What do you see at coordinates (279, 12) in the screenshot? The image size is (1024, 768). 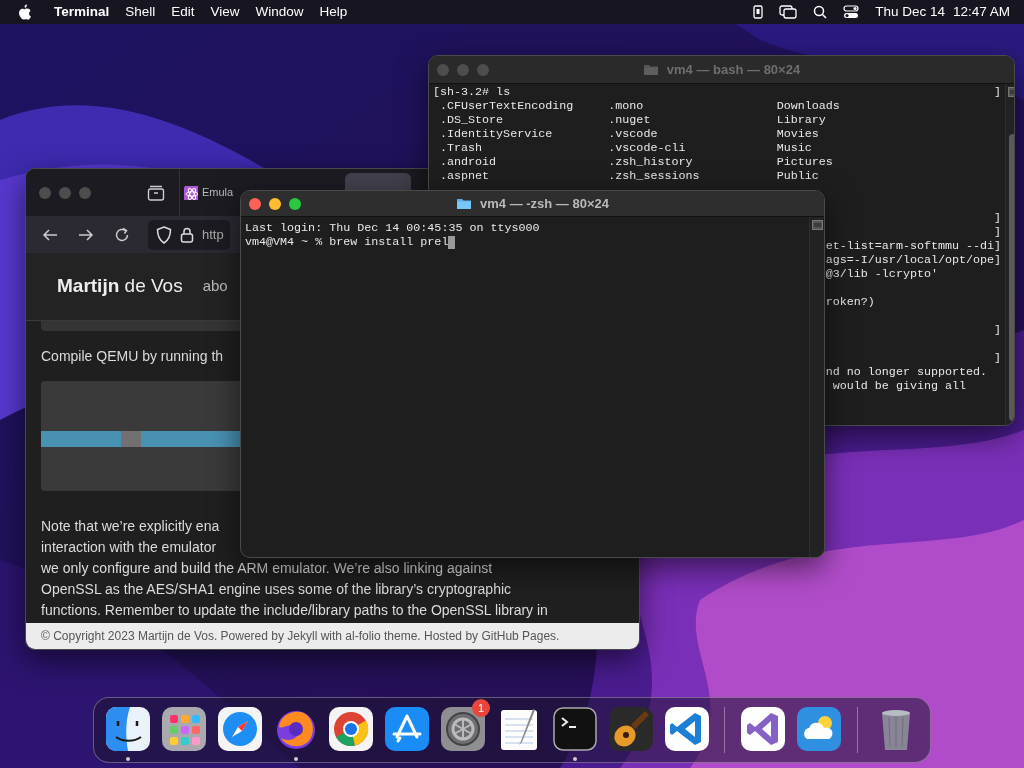 I see `menu-item: Window` at bounding box center [279, 12].